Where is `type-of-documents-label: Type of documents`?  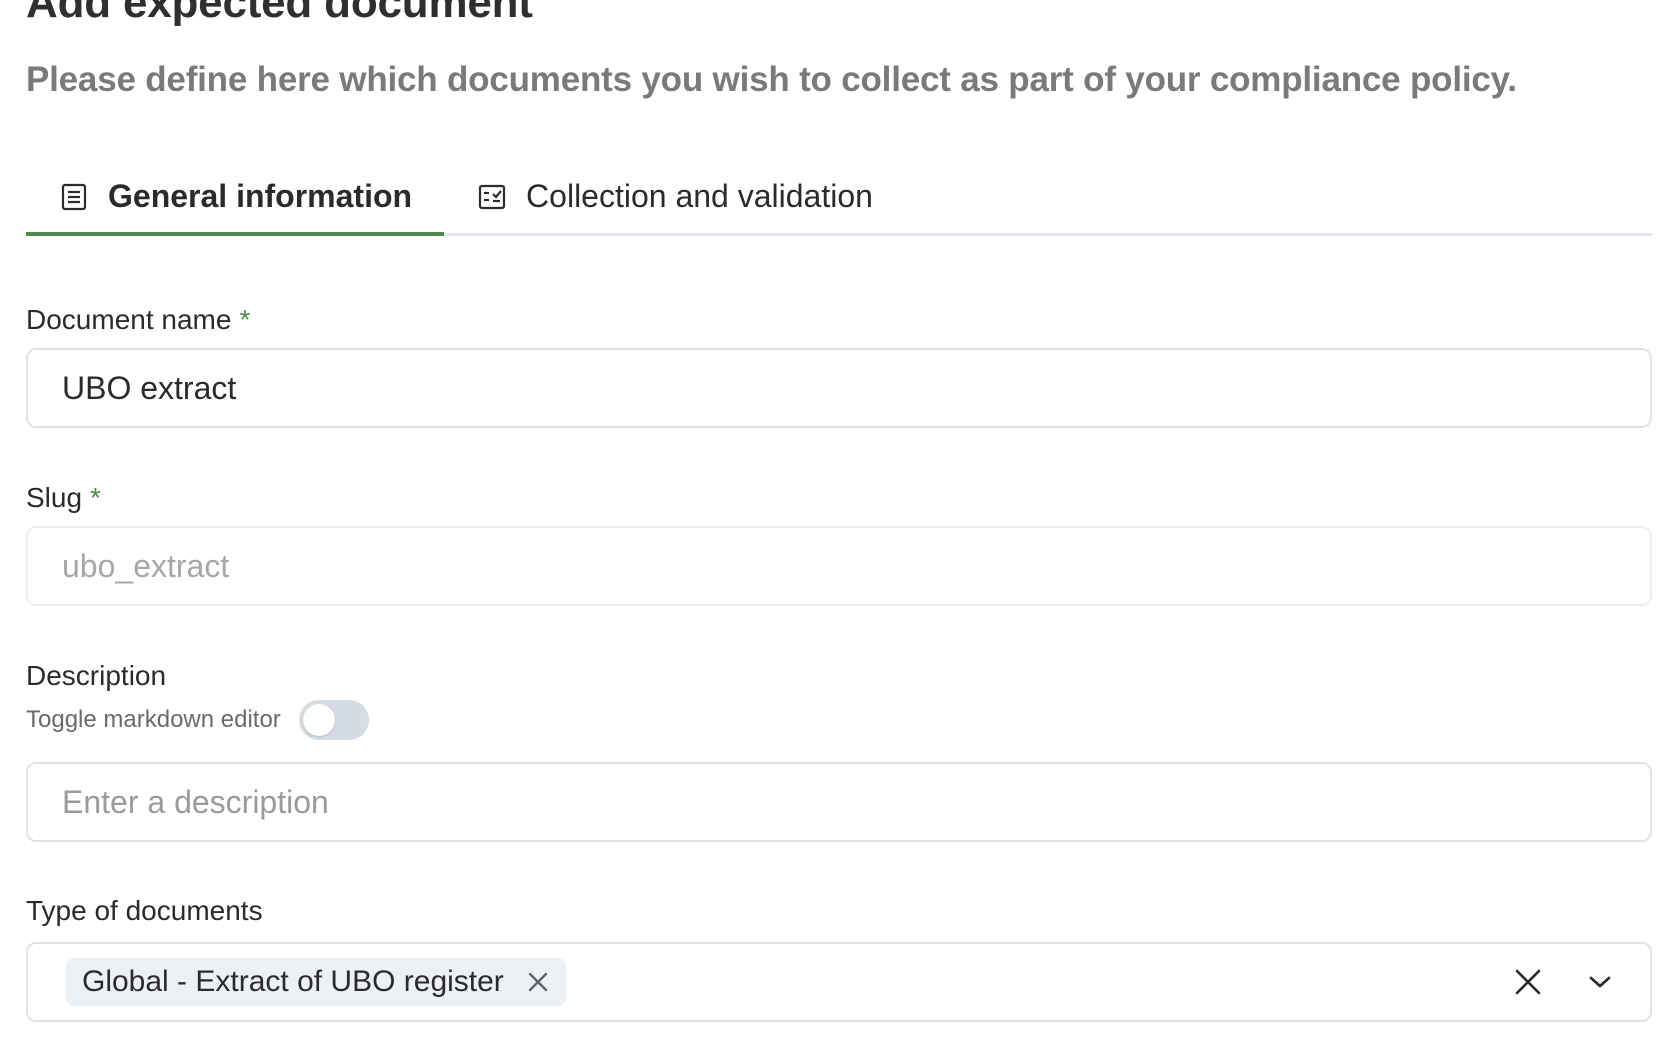
type-of-documents-label: Type of documents is located at coordinates (144, 910).